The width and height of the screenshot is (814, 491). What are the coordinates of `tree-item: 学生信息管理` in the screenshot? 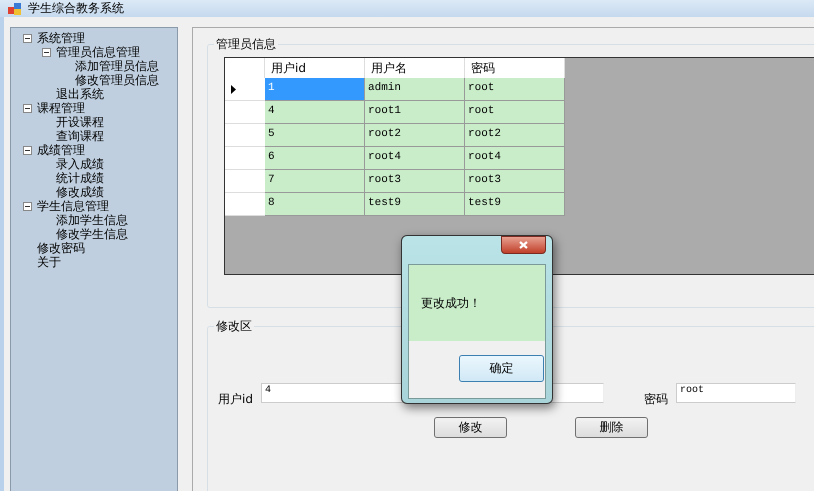 It's located at (73, 206).